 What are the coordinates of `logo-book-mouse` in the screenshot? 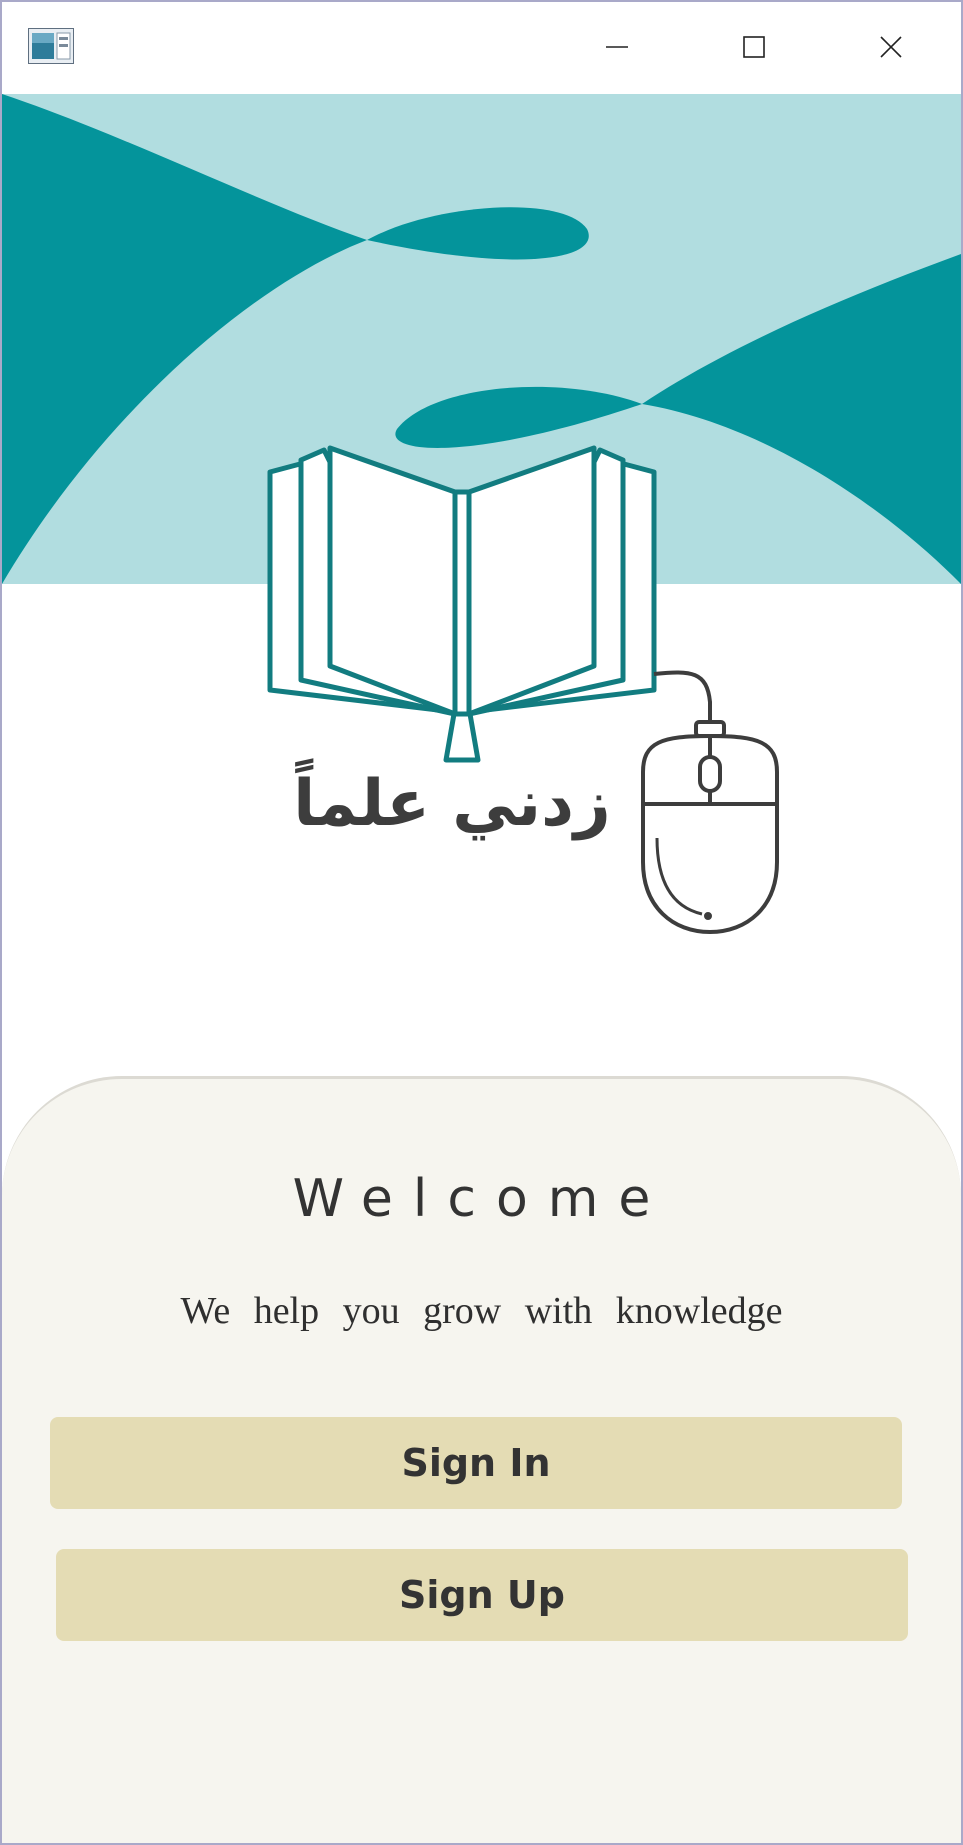 It's located at (523, 690).